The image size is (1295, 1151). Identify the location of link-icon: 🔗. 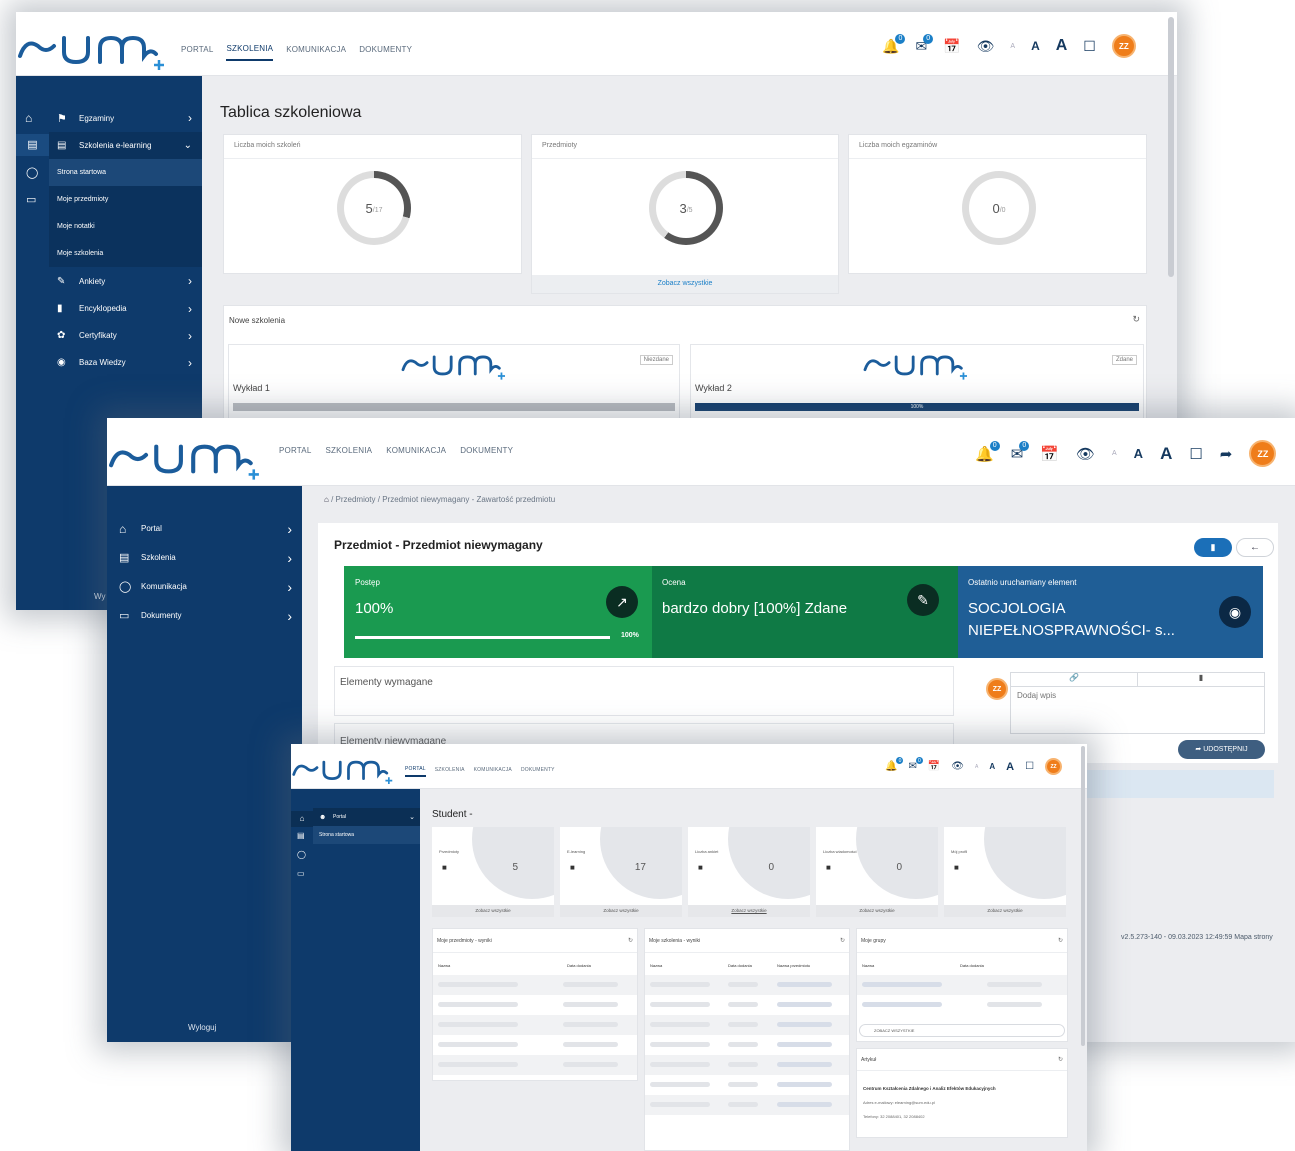
(1074, 680).